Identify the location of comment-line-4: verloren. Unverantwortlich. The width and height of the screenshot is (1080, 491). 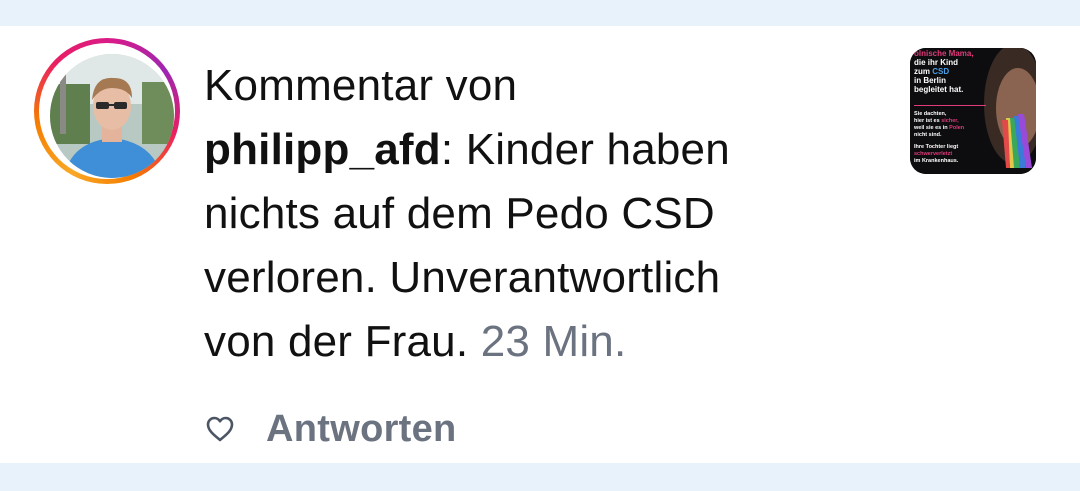
(544, 278).